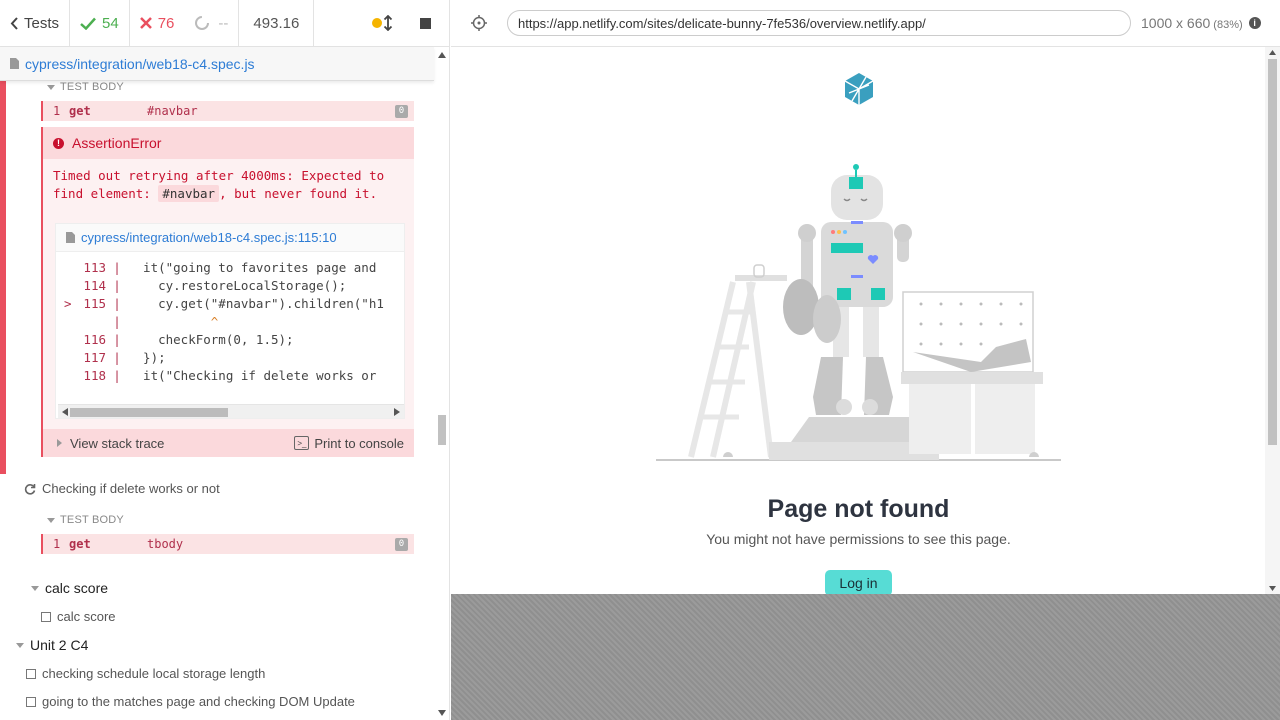  I want to click on failed-count: 76, so click(157, 23).